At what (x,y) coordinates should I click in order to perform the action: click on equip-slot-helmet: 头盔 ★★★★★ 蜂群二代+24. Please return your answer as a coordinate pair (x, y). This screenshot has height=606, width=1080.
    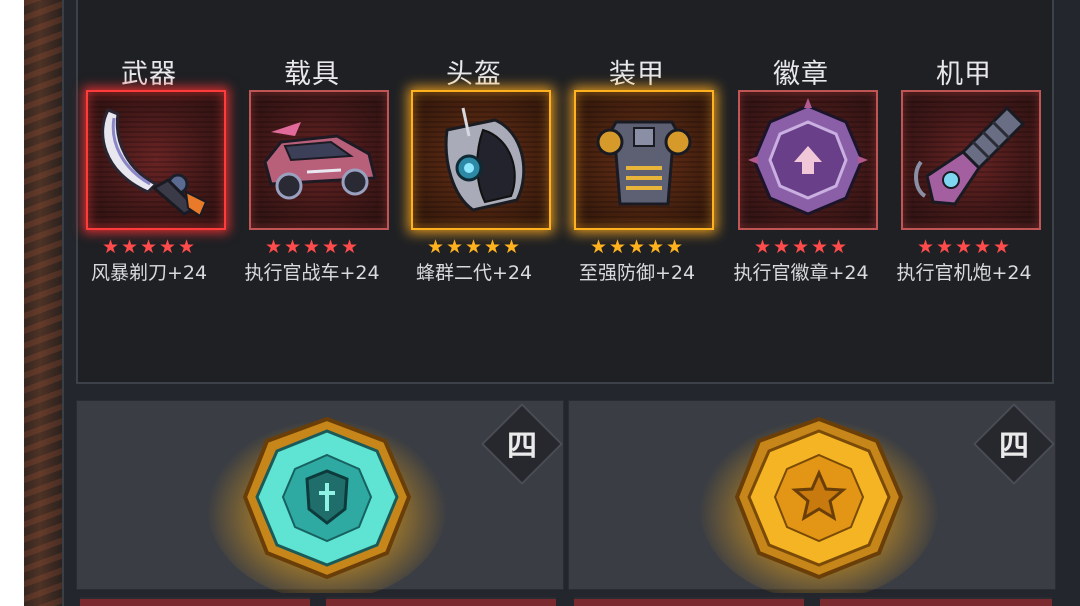
    Looking at the image, I should click on (477, 167).